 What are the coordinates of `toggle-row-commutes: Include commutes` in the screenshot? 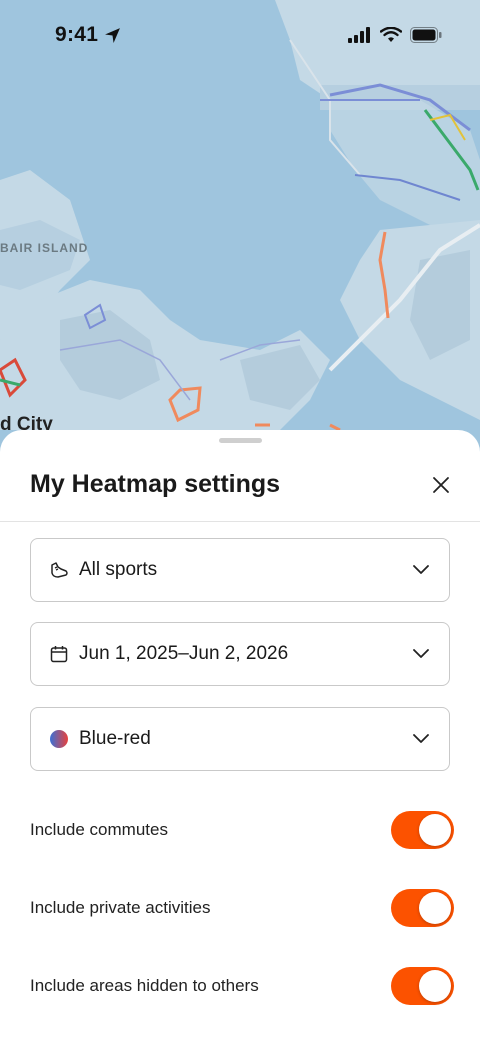 It's located at (242, 830).